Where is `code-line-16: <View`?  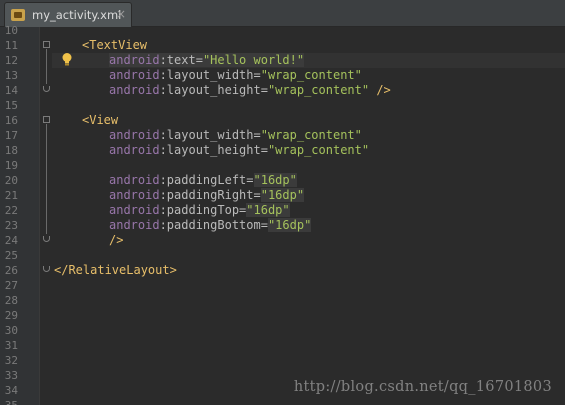 code-line-16: <View is located at coordinates (100, 120).